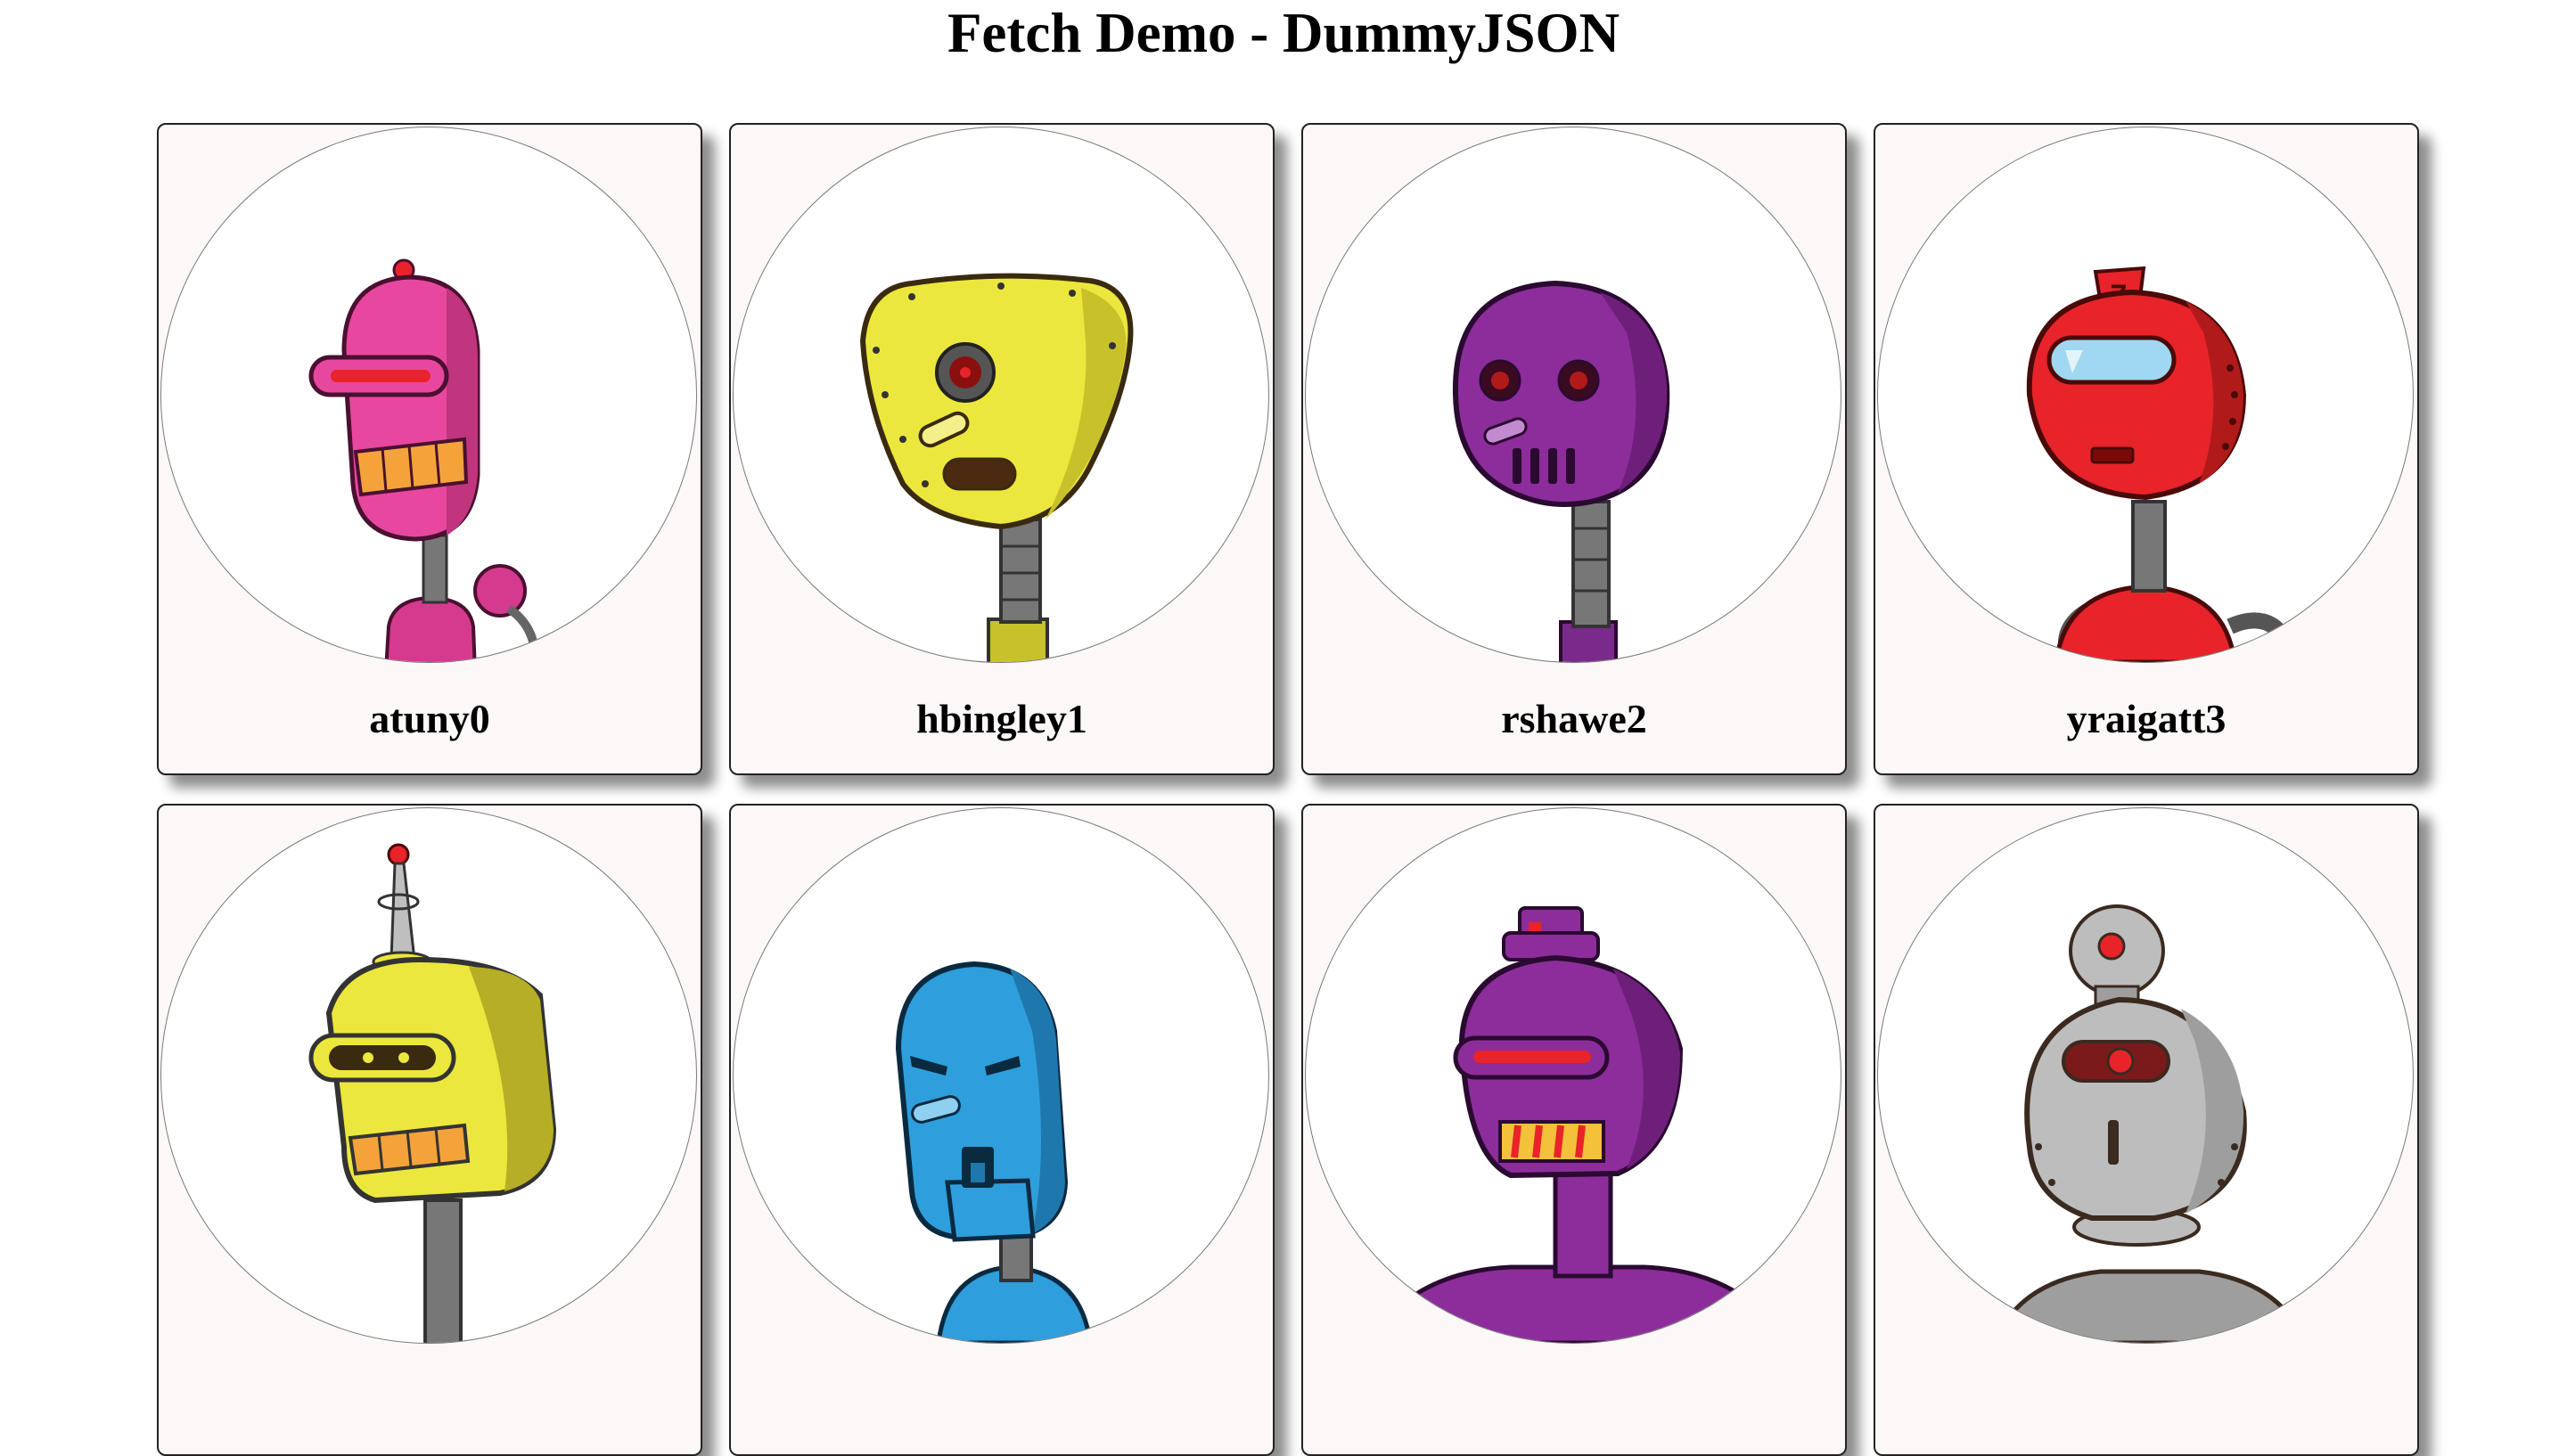 Image resolution: width=2567 pixels, height=1456 pixels. Describe the element at coordinates (1001, 1075) in the screenshot. I see `blue-robot-icon` at that location.